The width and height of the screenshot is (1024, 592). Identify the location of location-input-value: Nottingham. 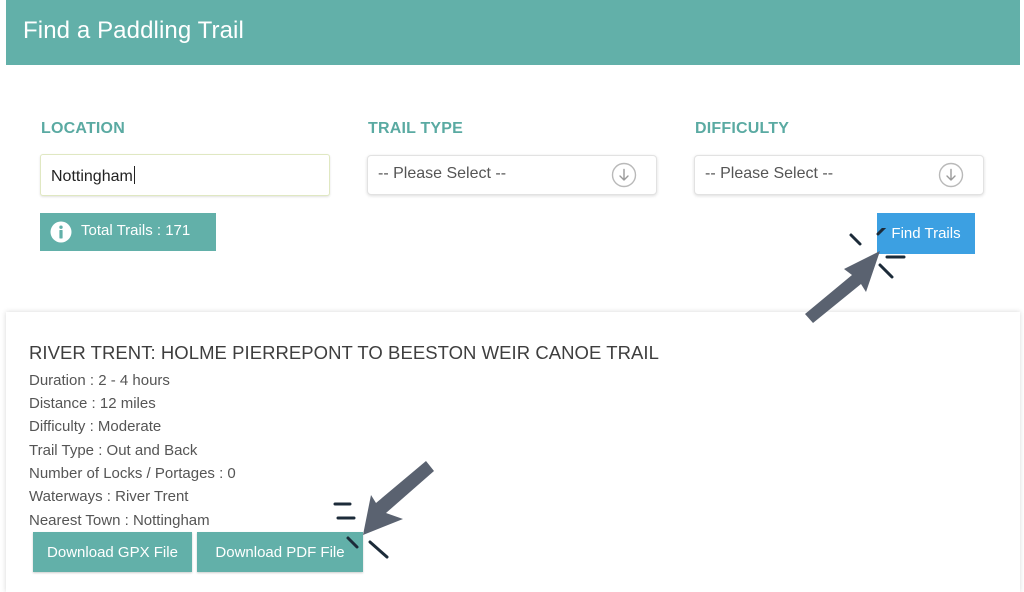
(92, 176).